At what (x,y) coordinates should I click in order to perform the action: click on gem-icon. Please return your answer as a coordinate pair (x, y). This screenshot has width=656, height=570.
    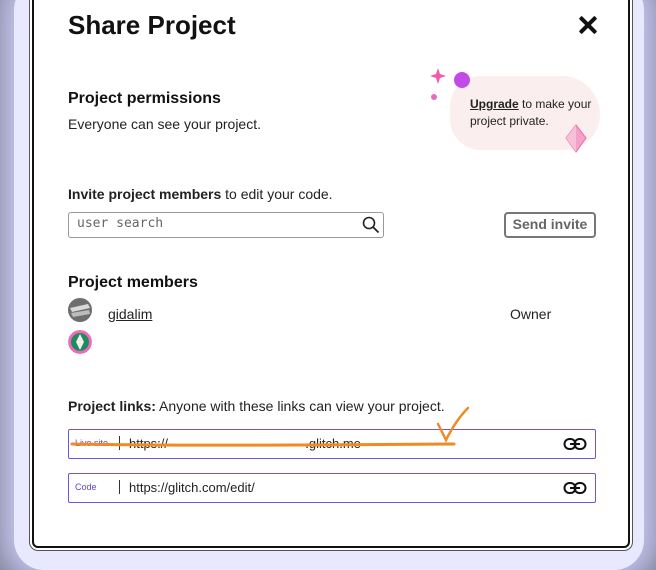
    Looking at the image, I should click on (576, 138).